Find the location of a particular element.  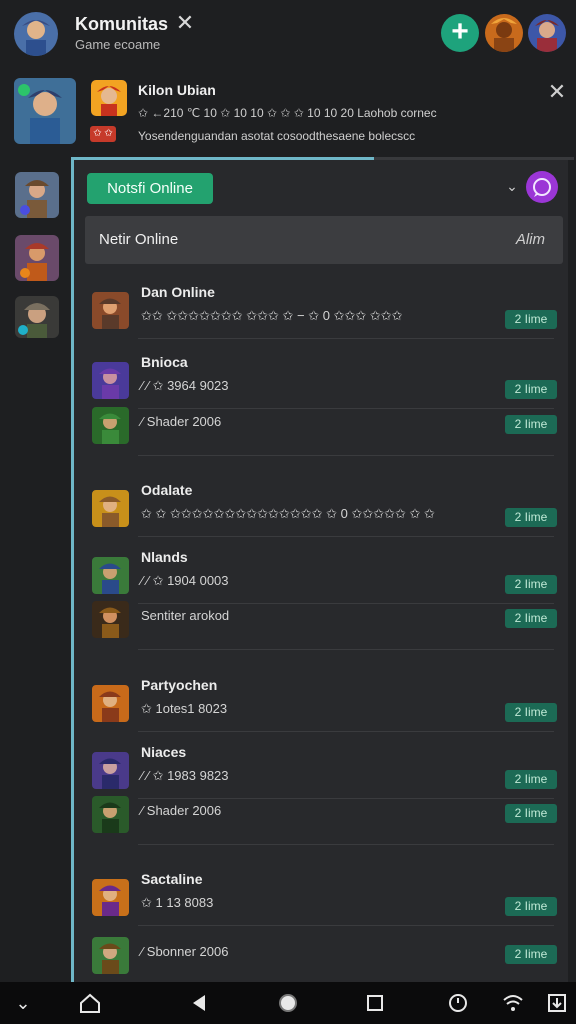

panel-divider is located at coordinates (474, 158).